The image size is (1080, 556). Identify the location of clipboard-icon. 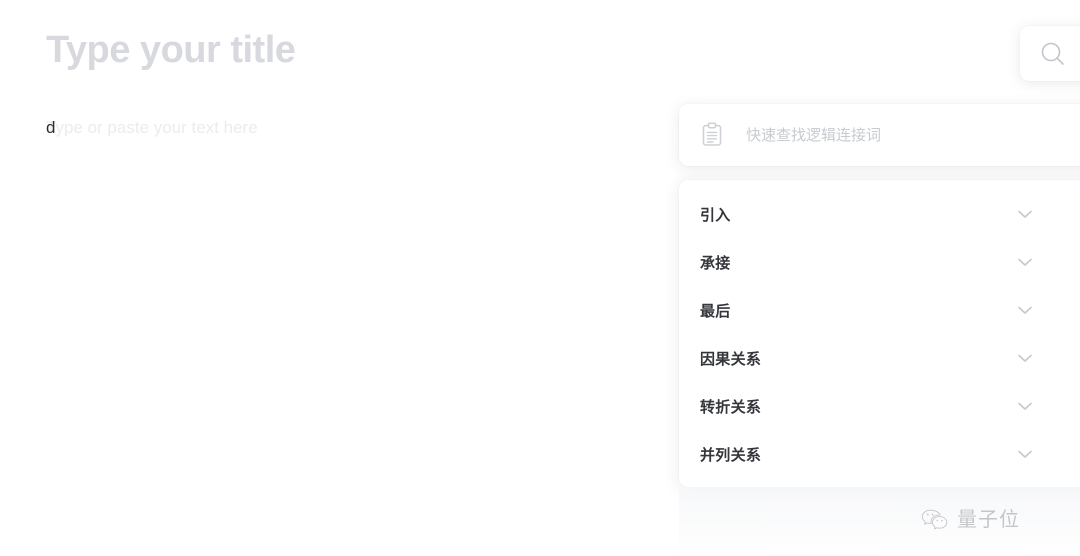
(712, 135).